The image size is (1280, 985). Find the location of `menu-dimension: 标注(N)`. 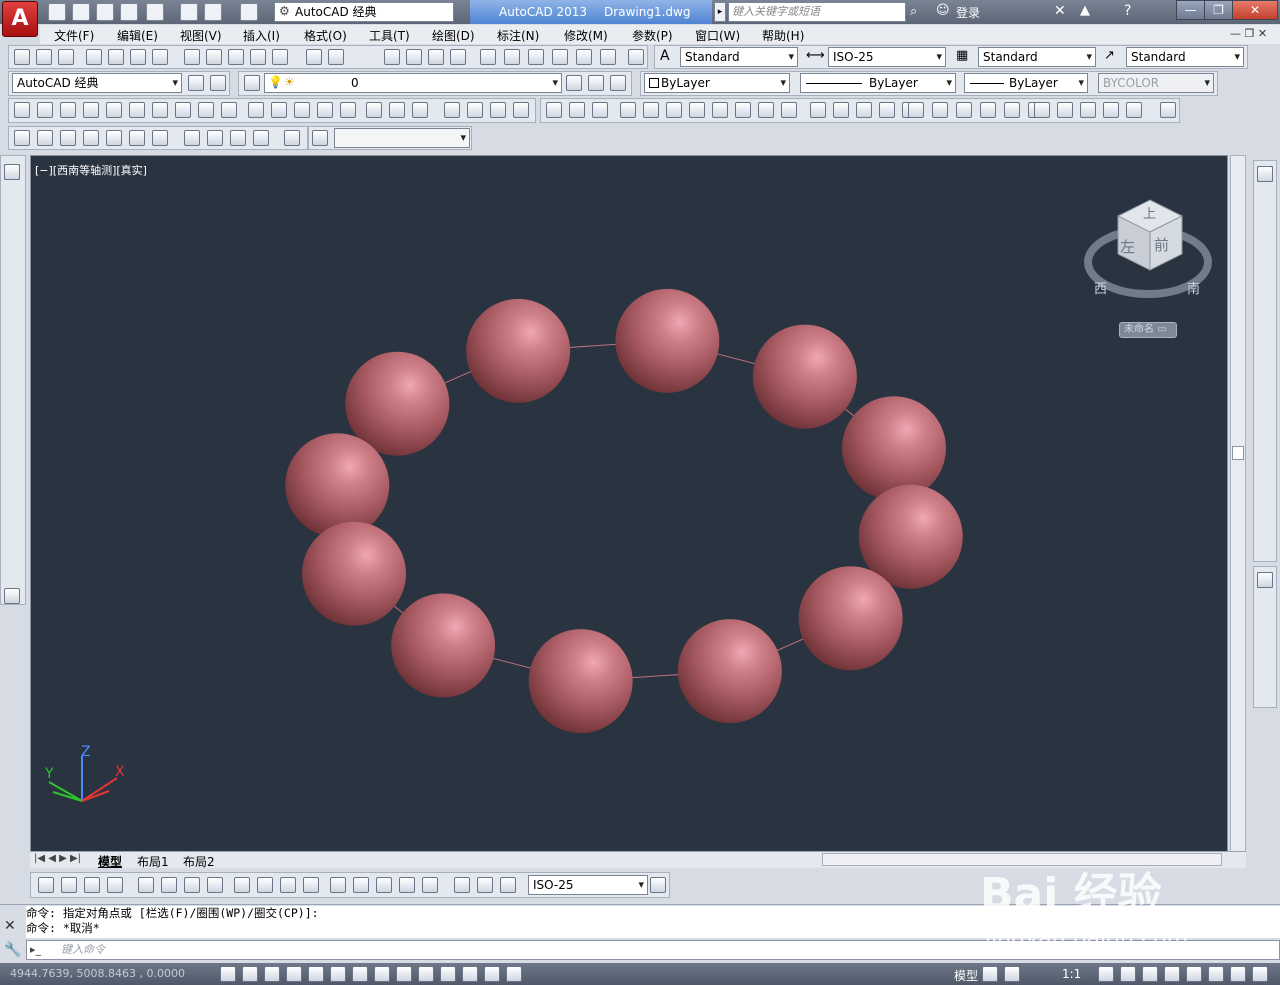

menu-dimension: 标注(N) is located at coordinates (518, 35).